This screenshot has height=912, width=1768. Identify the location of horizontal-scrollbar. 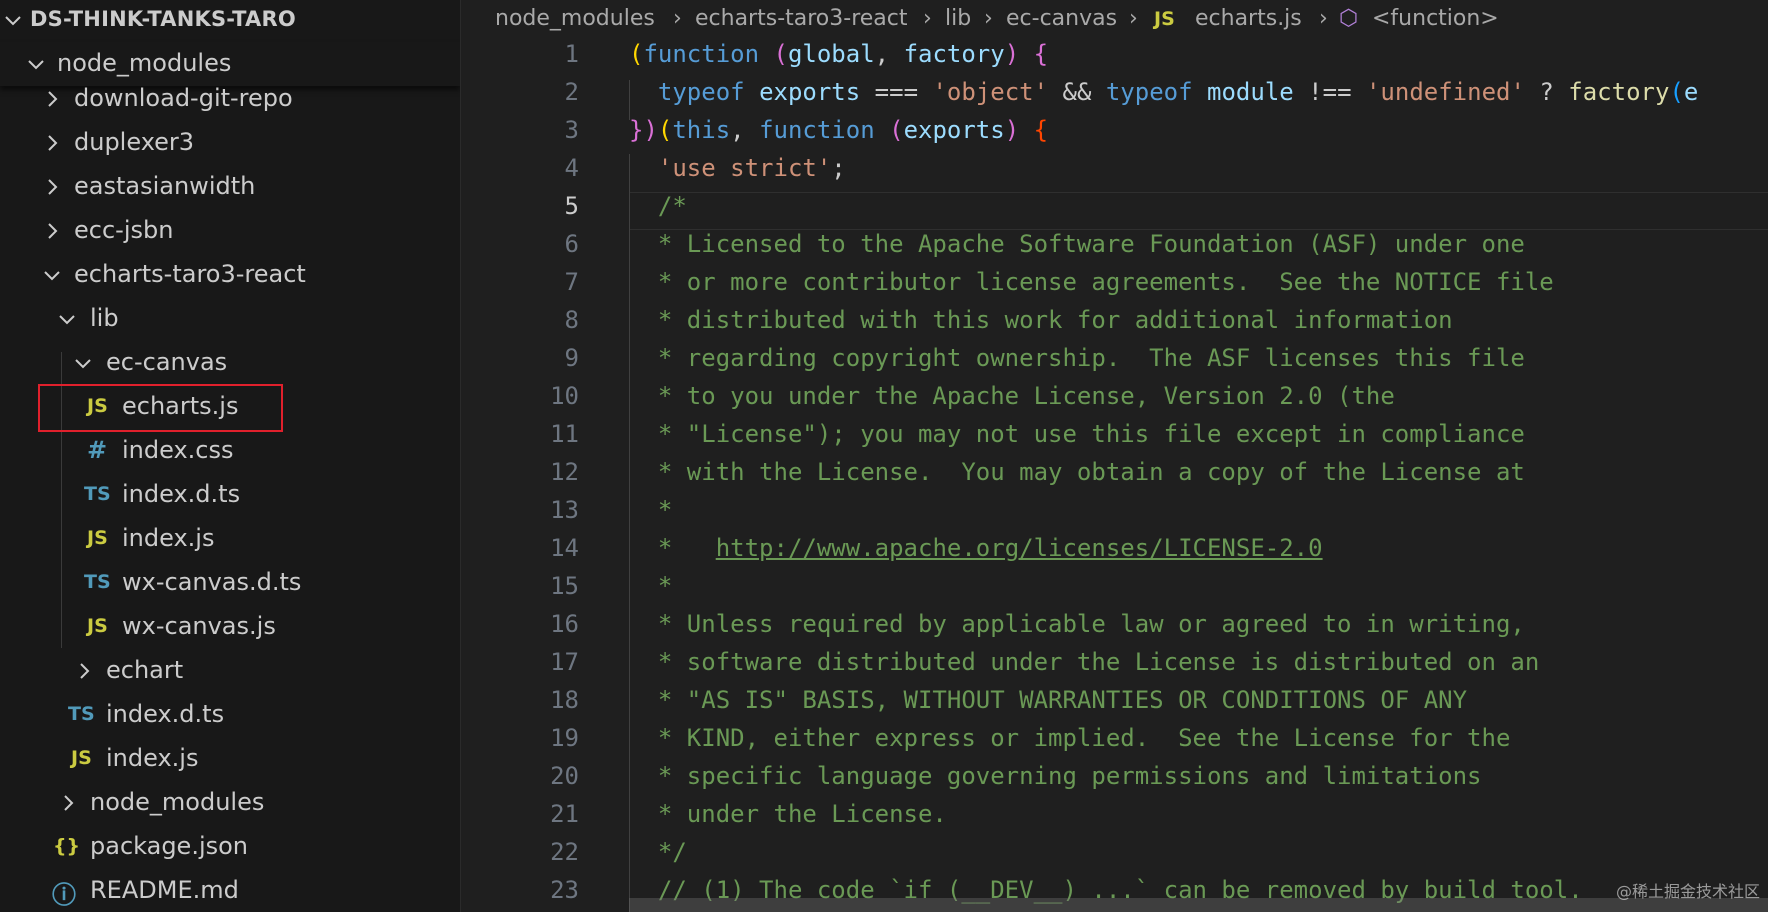
(1198, 905).